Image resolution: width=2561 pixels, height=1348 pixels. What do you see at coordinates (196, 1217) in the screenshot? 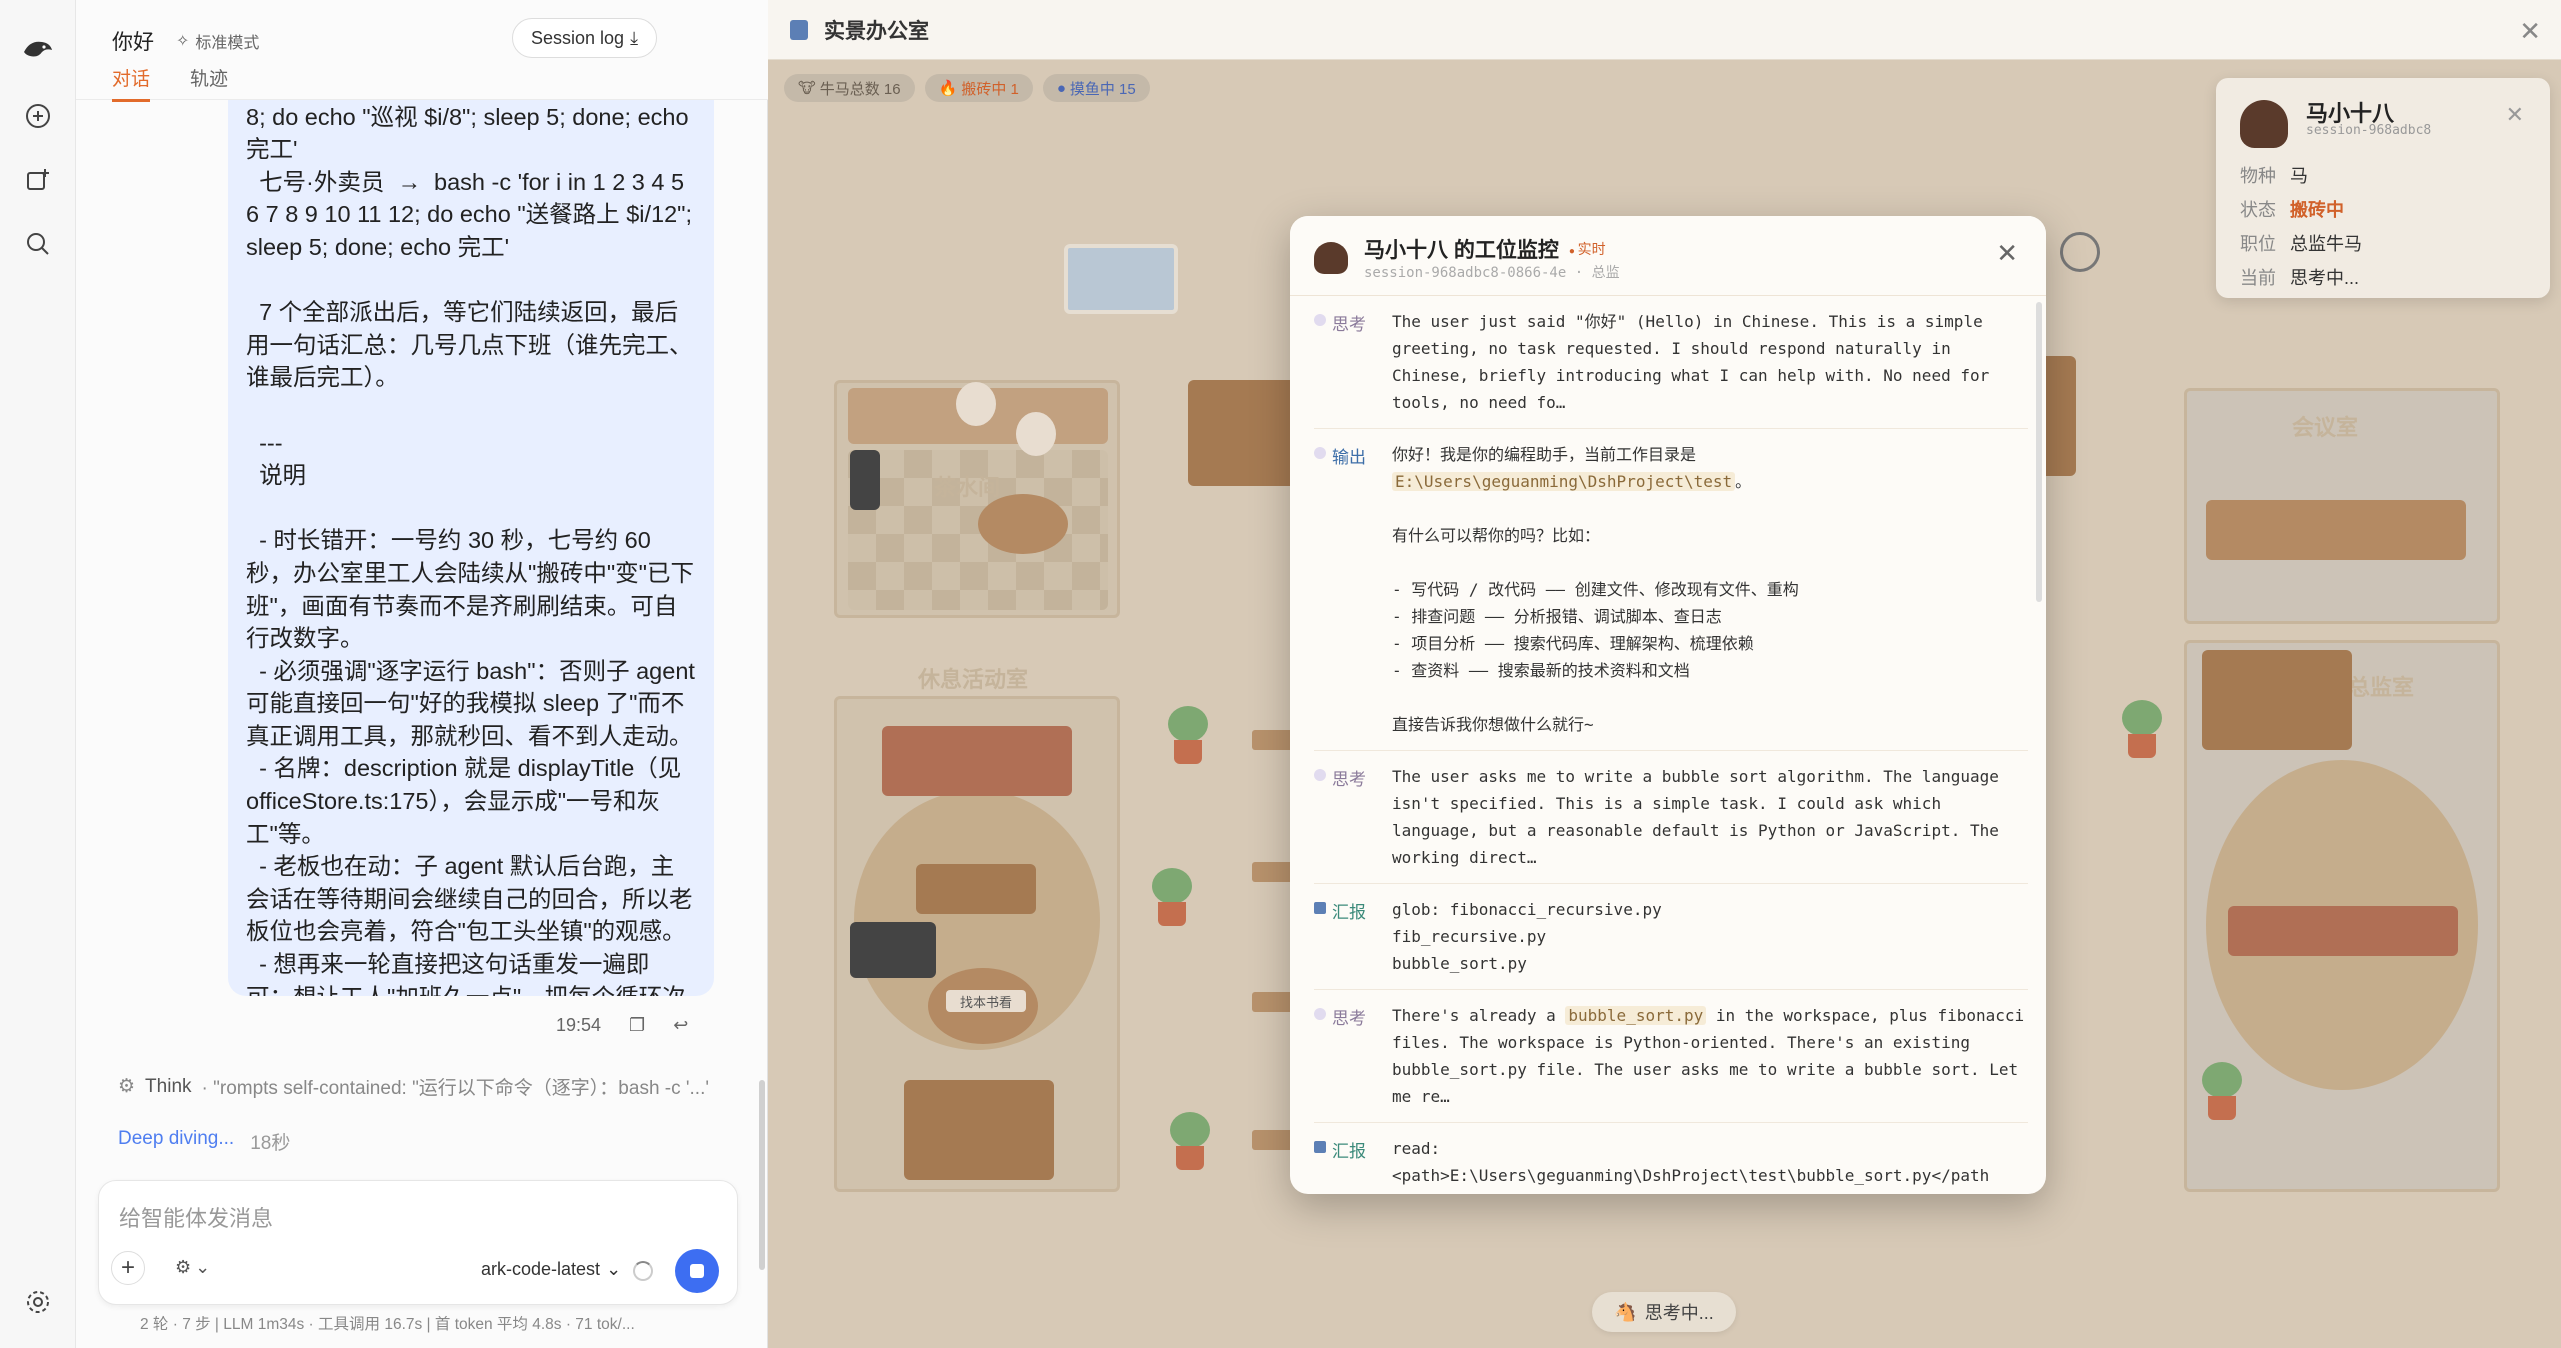
I see `message-input: 给智能体发消息` at bounding box center [196, 1217].